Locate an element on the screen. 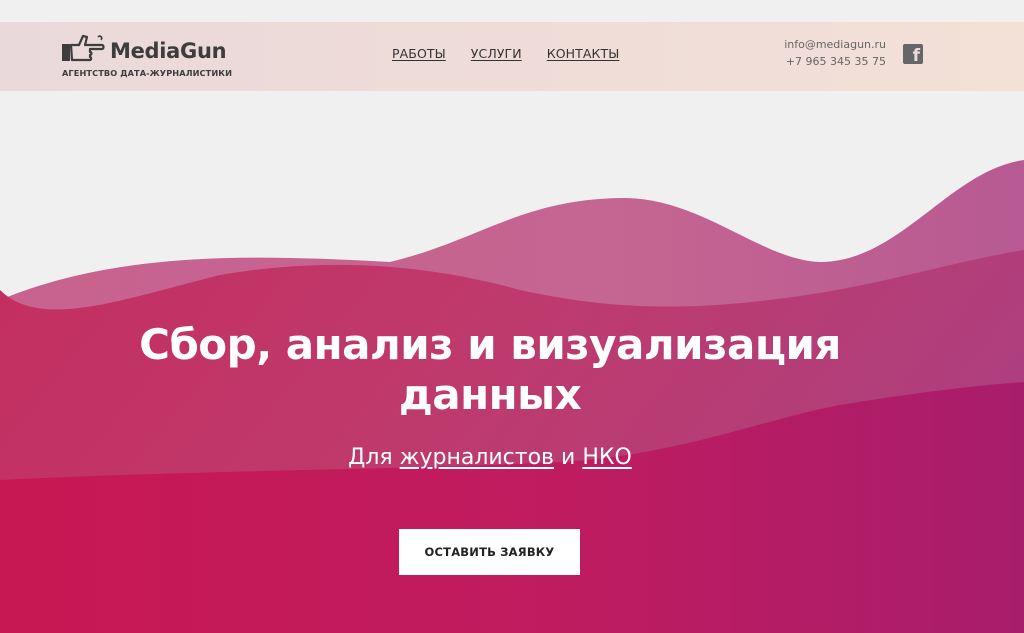  contact-phone: +7 965 345 35 75 is located at coordinates (828, 61).